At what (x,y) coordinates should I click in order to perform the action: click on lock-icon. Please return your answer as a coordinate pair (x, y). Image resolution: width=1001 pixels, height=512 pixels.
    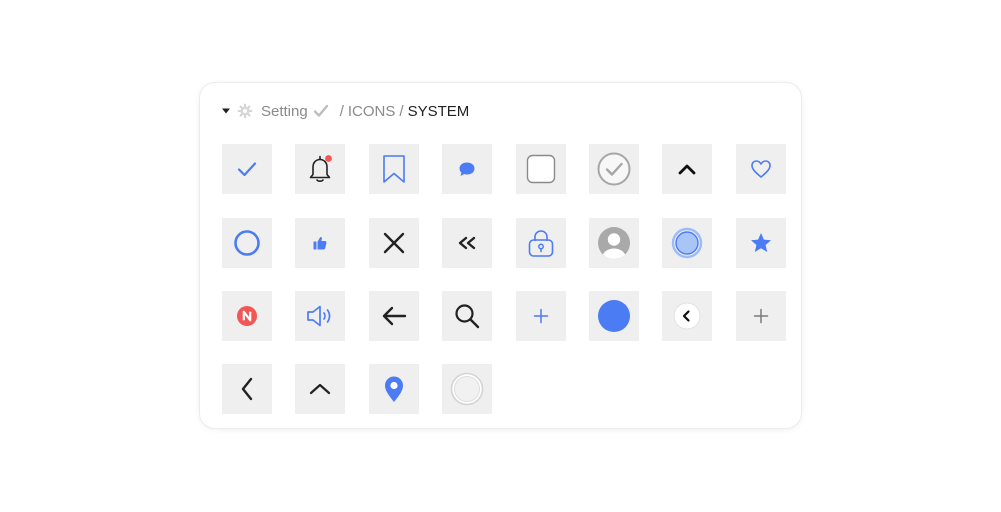
    Looking at the image, I should click on (541, 243).